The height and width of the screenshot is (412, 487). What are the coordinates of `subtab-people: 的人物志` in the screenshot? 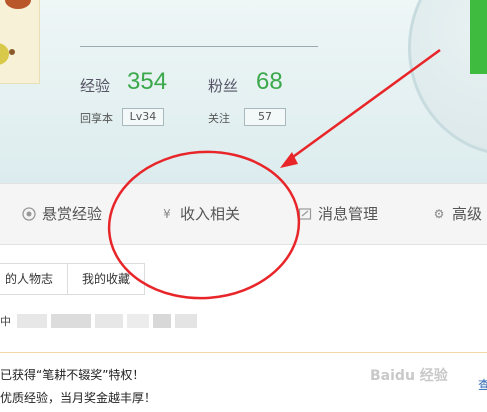 It's located at (34, 279).